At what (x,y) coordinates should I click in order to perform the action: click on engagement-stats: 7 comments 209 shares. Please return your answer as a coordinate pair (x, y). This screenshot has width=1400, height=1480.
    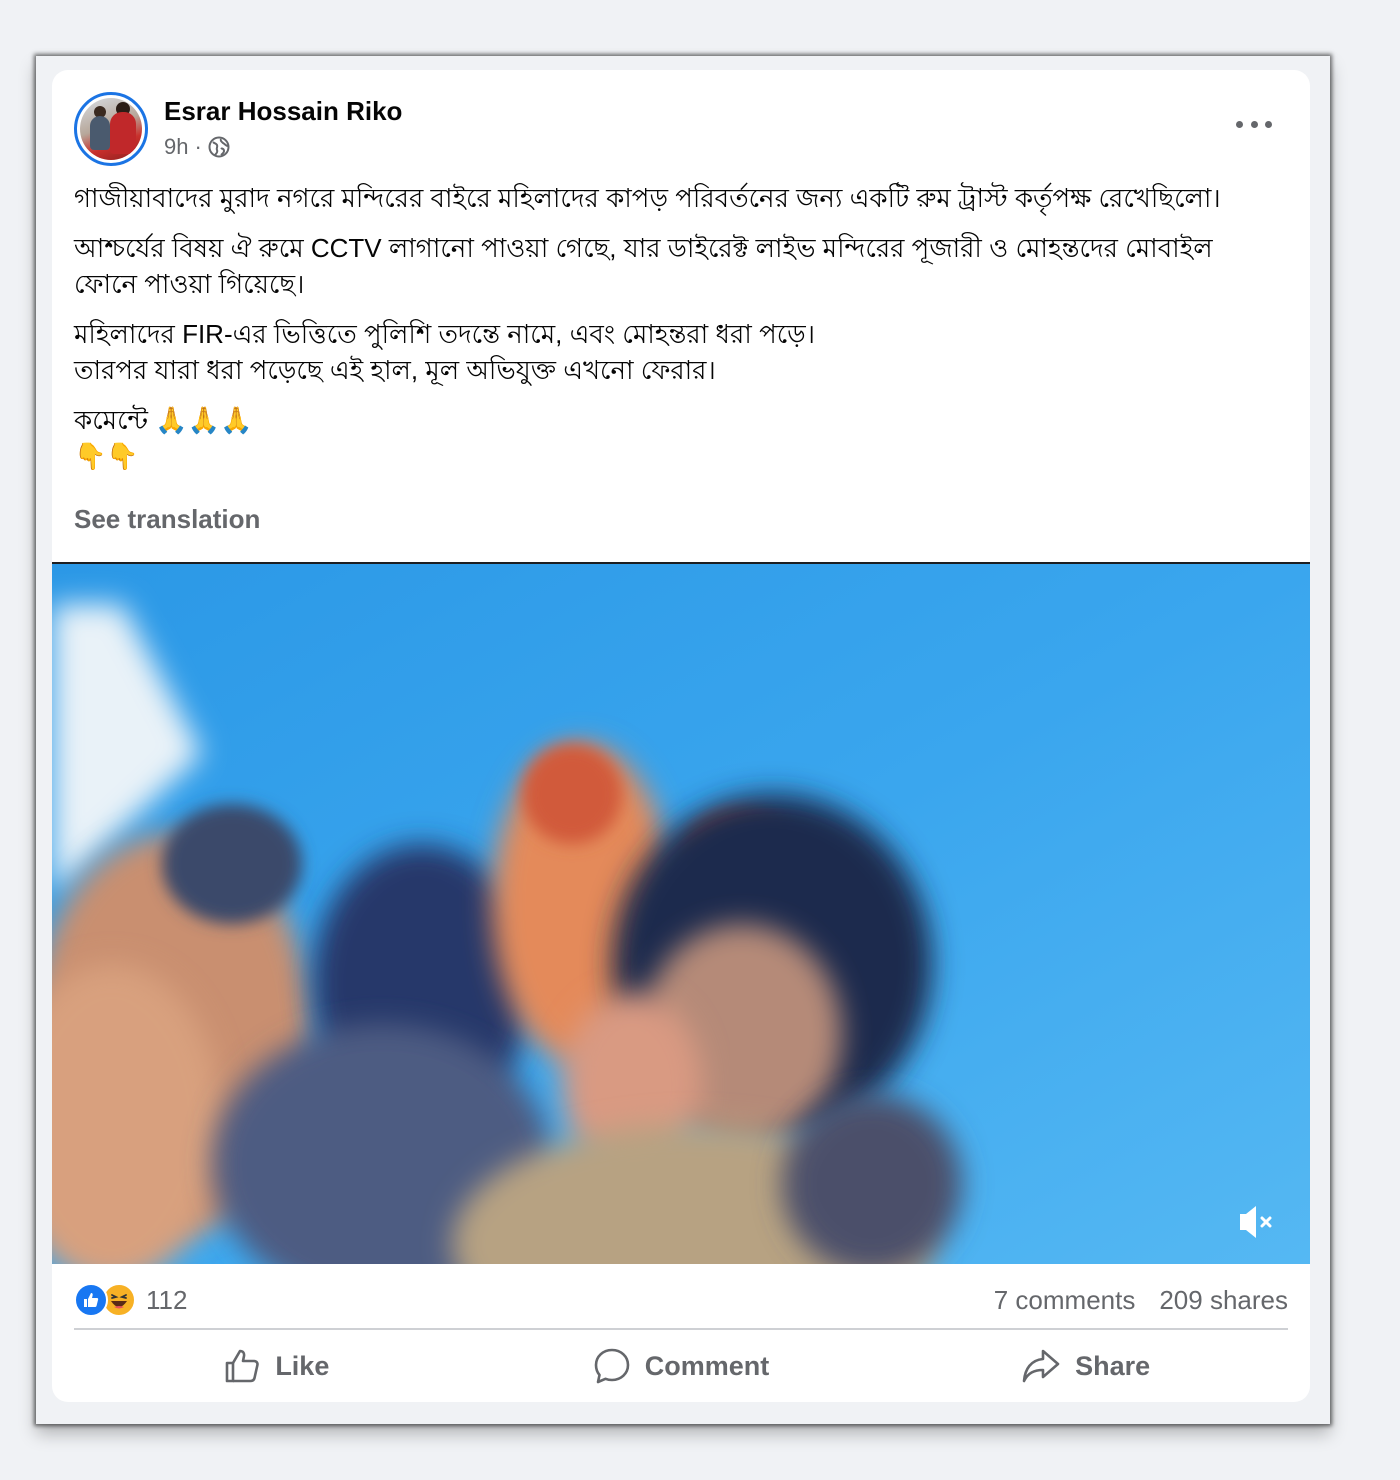
    Looking at the image, I should click on (1141, 1300).